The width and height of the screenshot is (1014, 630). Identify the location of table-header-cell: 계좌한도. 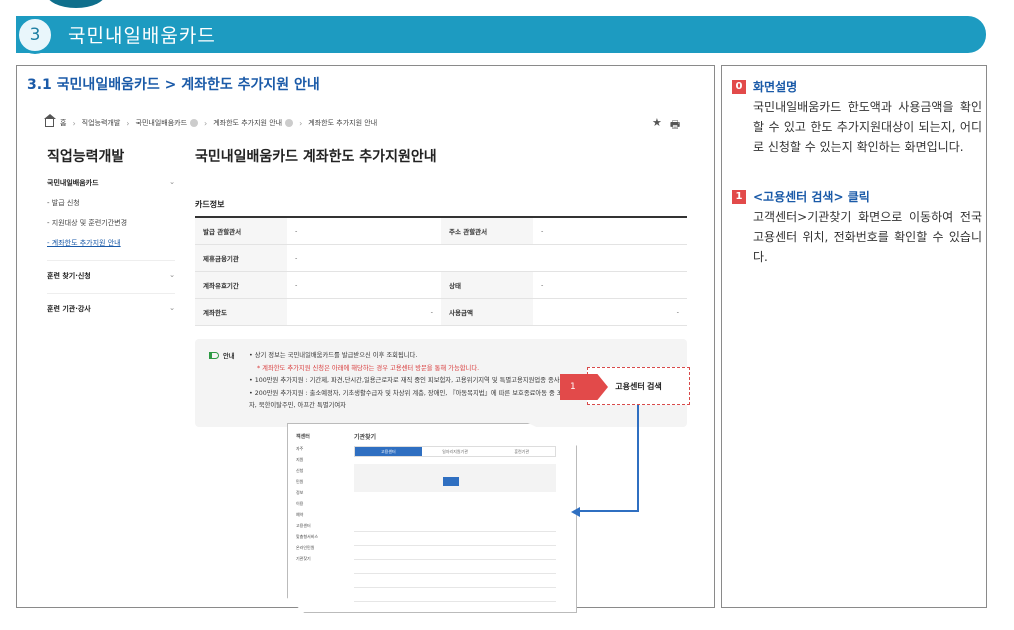
(241, 312).